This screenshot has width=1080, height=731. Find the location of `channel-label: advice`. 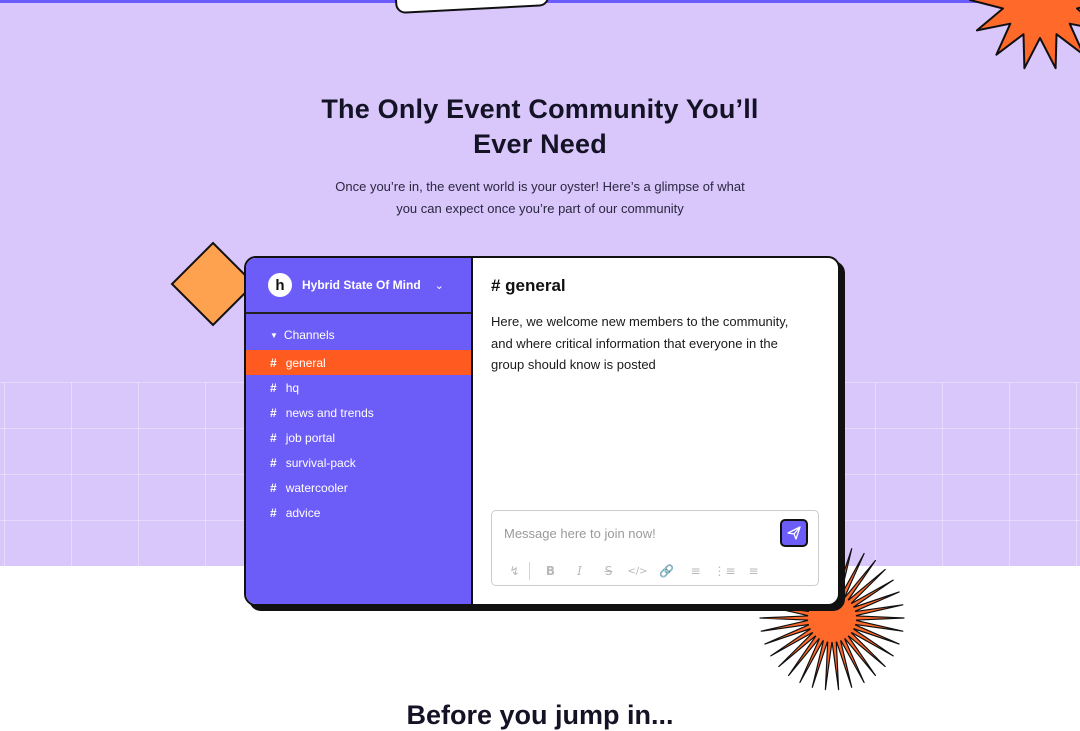

channel-label: advice is located at coordinates (303, 512).